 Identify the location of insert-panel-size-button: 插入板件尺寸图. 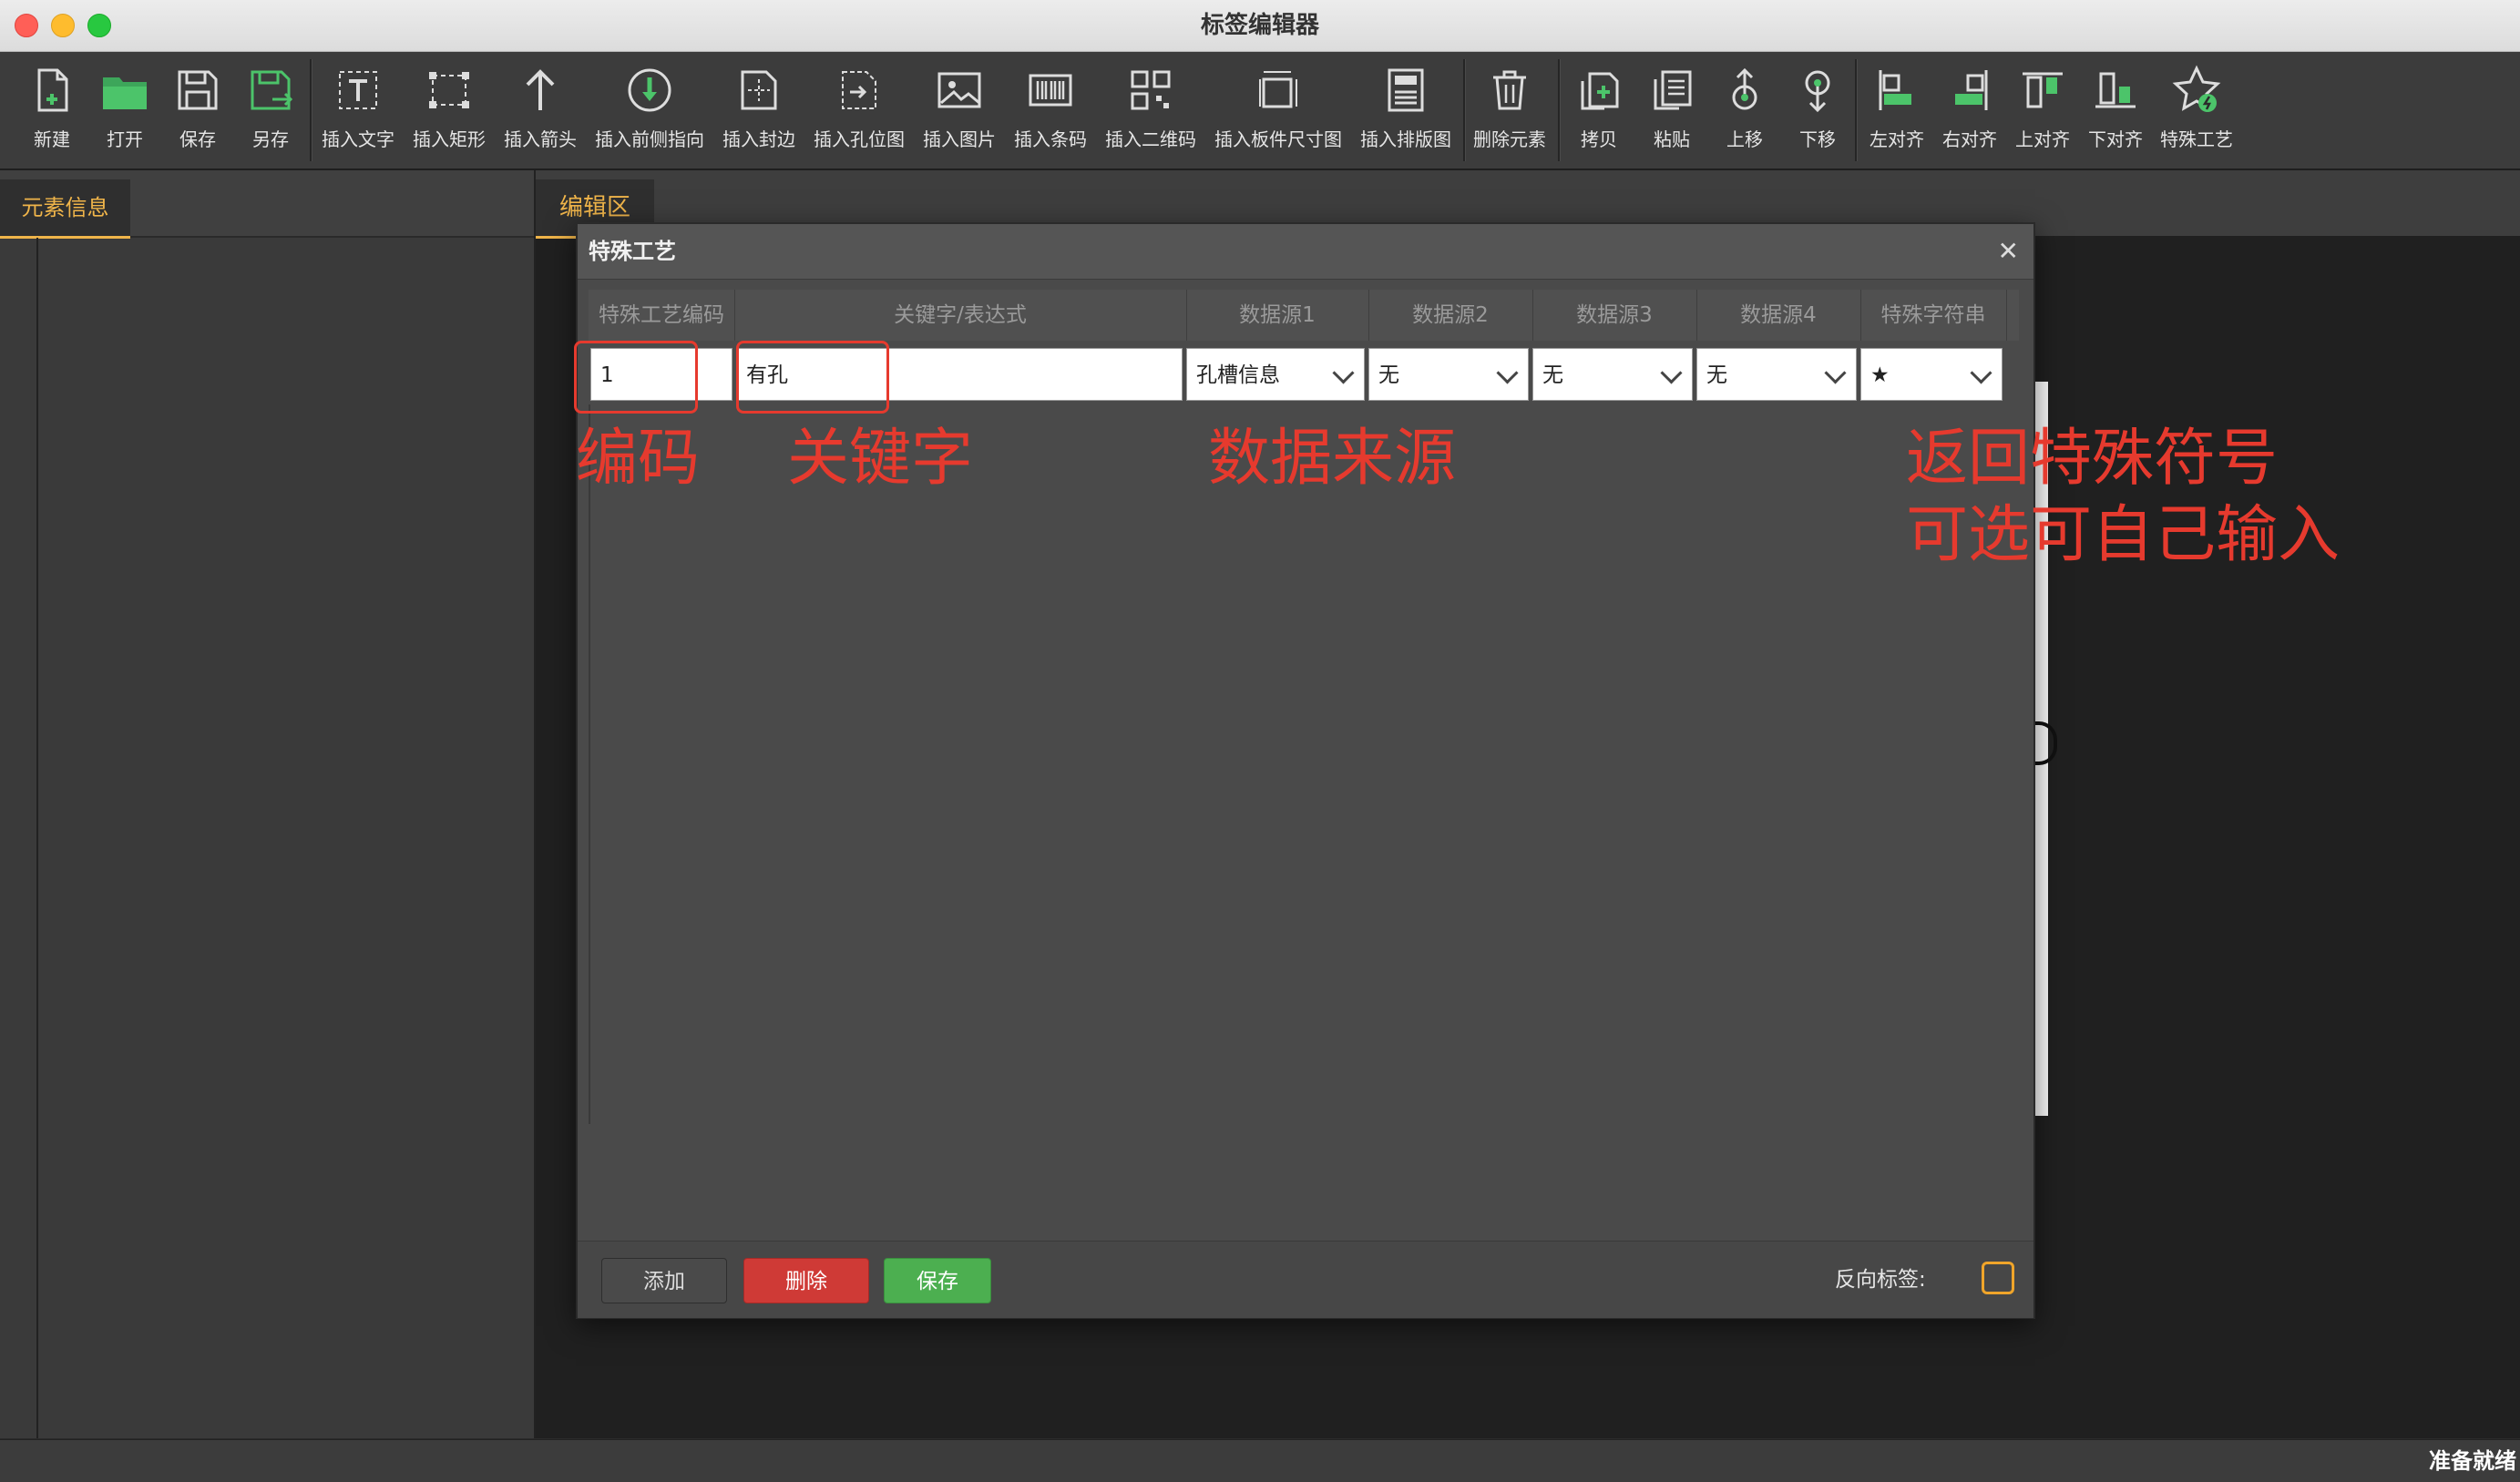
(1279, 111).